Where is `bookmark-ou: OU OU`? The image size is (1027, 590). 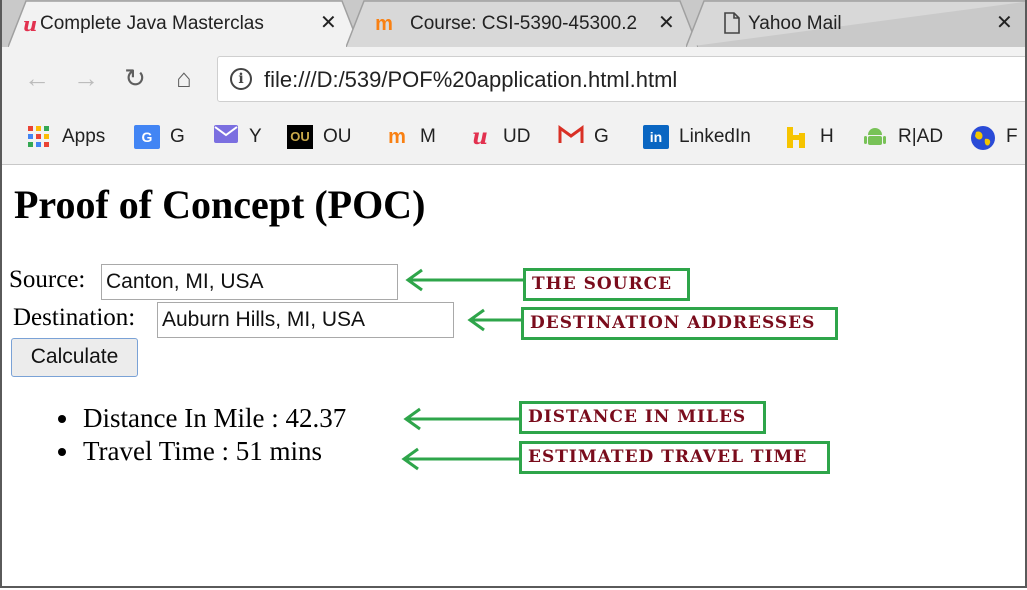
bookmark-ou: OU OU is located at coordinates (319, 137).